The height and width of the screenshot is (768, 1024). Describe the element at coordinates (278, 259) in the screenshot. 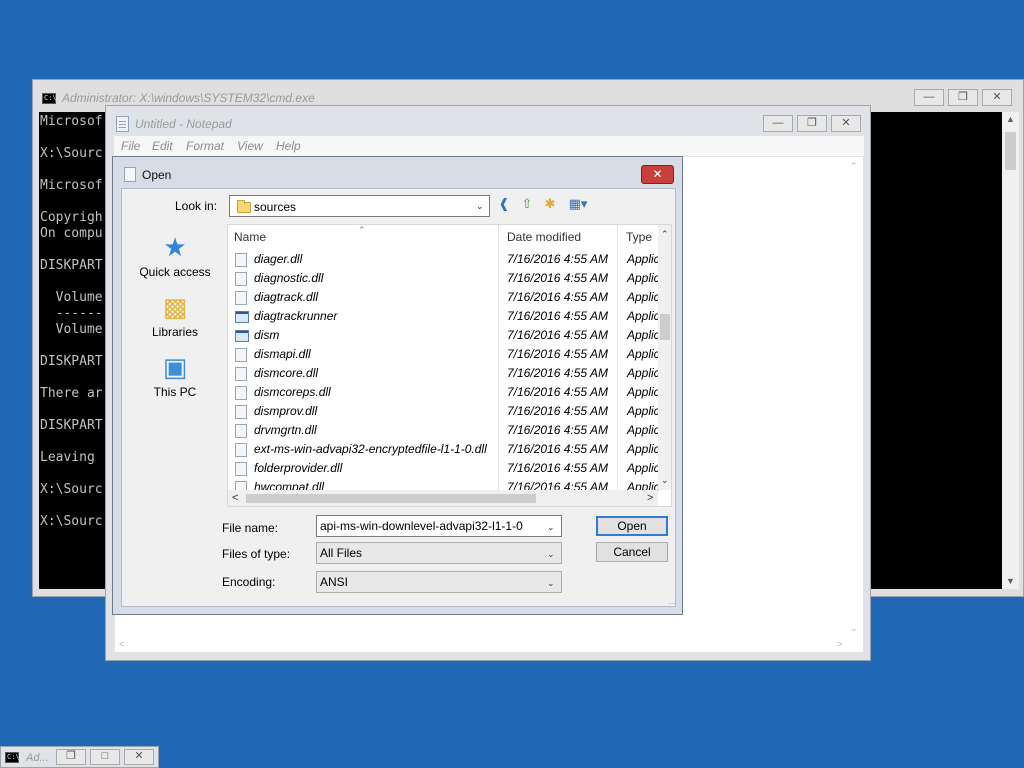

I see `file-name: diager.dll` at that location.